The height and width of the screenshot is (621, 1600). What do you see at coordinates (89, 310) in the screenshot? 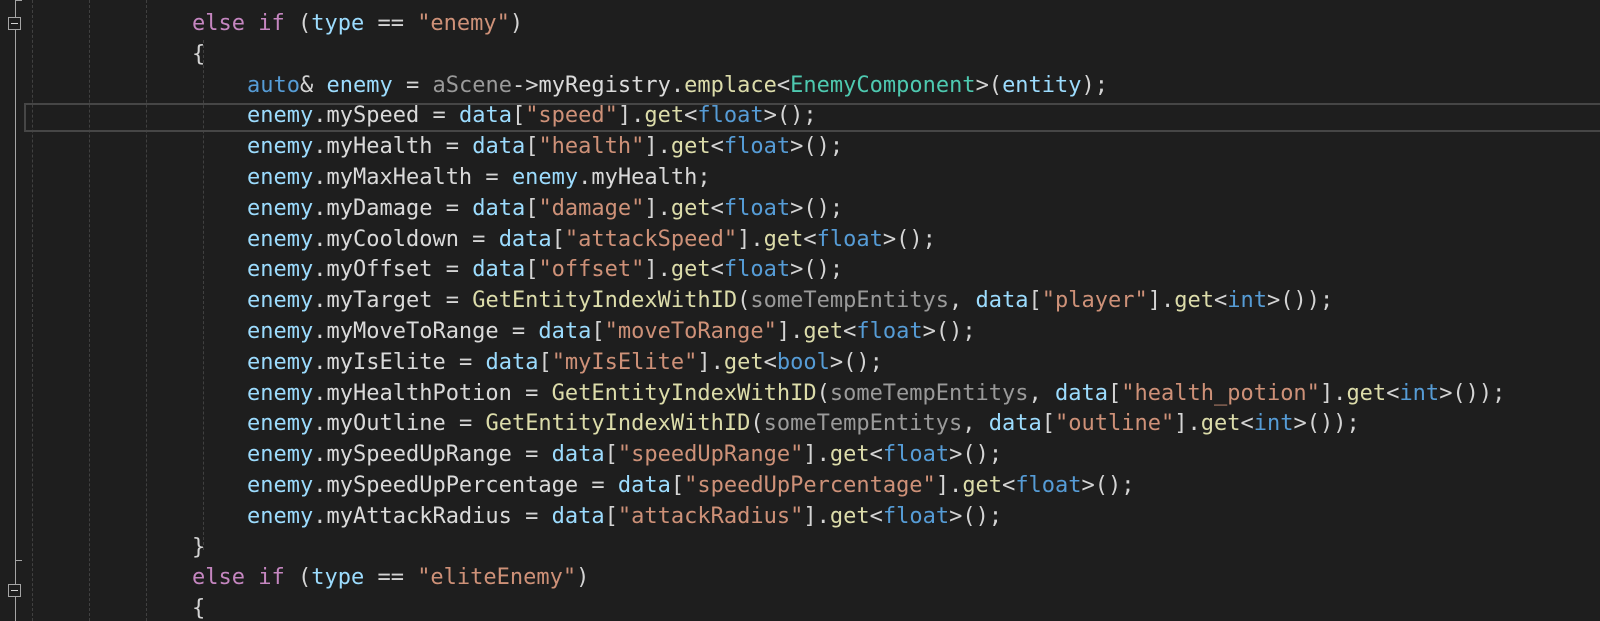
I see `indent-guide` at bounding box center [89, 310].